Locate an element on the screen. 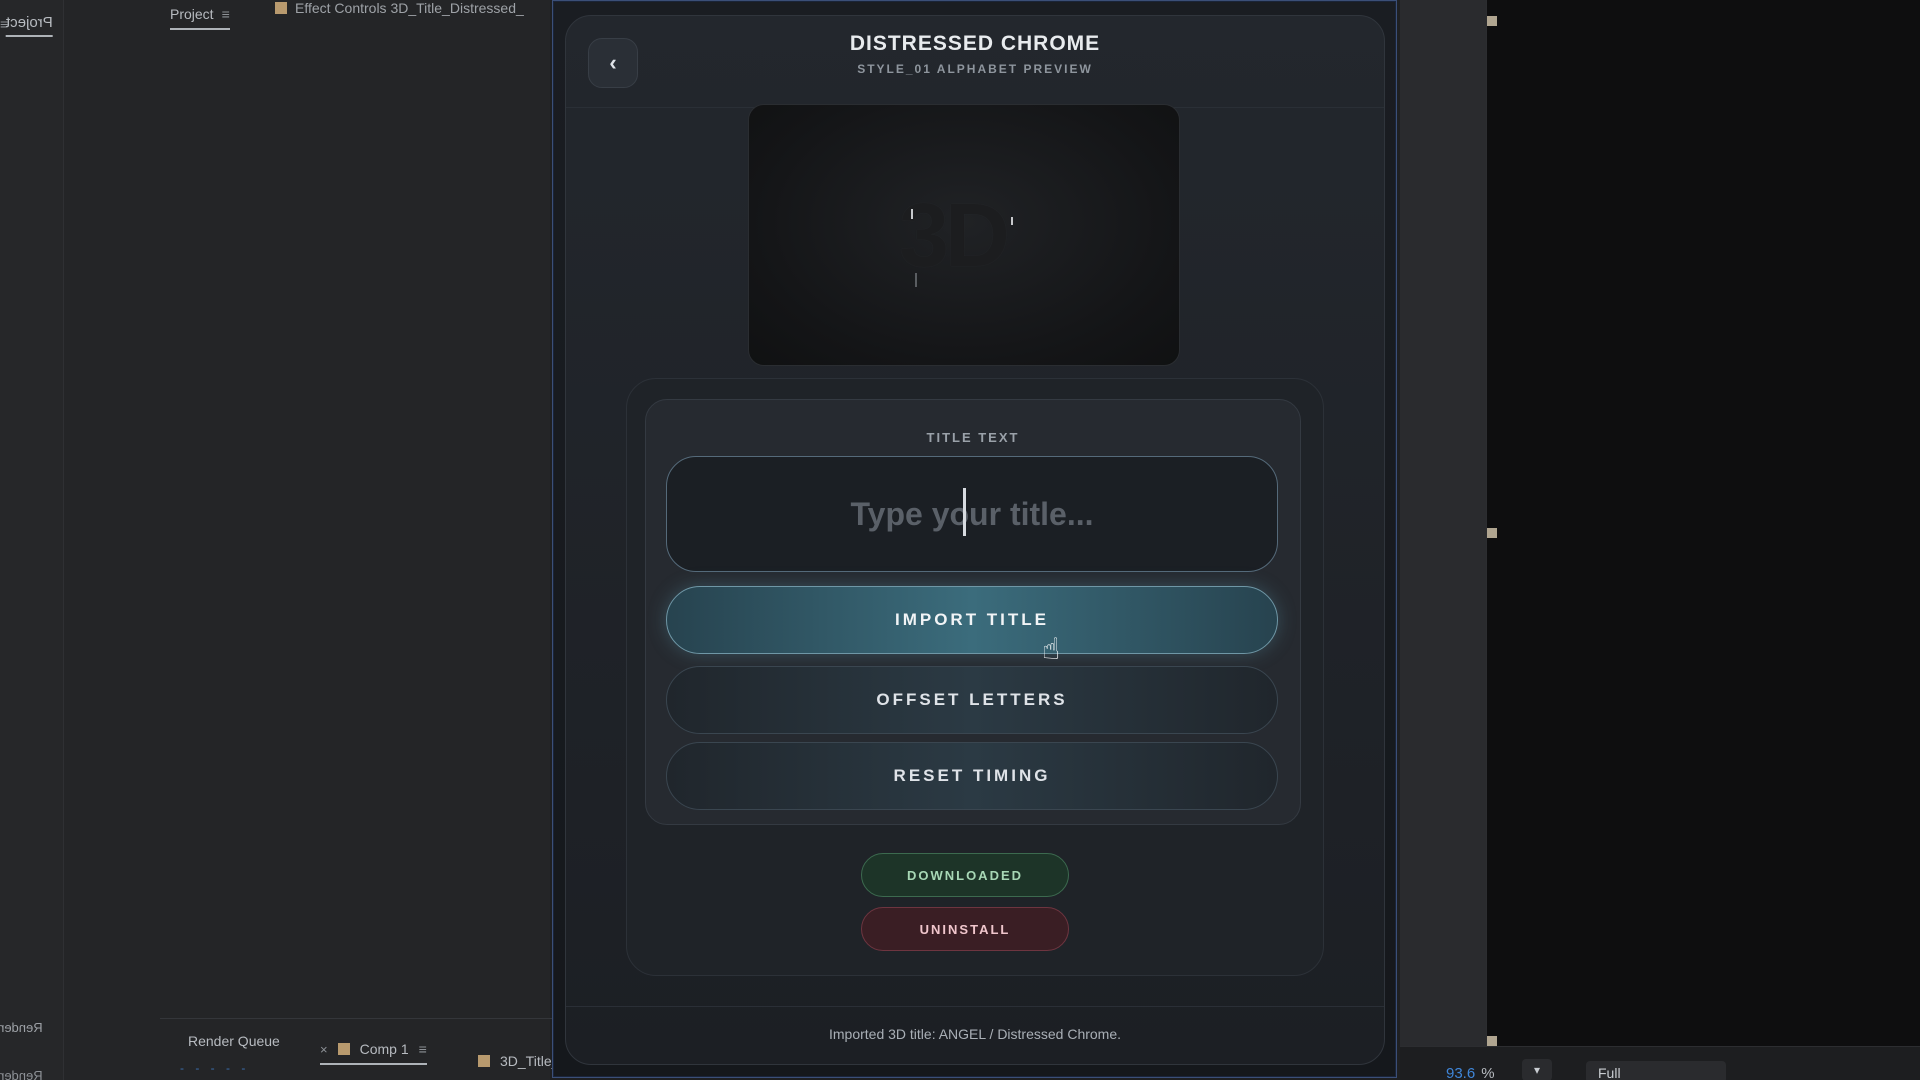  close-icon: × is located at coordinates (324, 1049).